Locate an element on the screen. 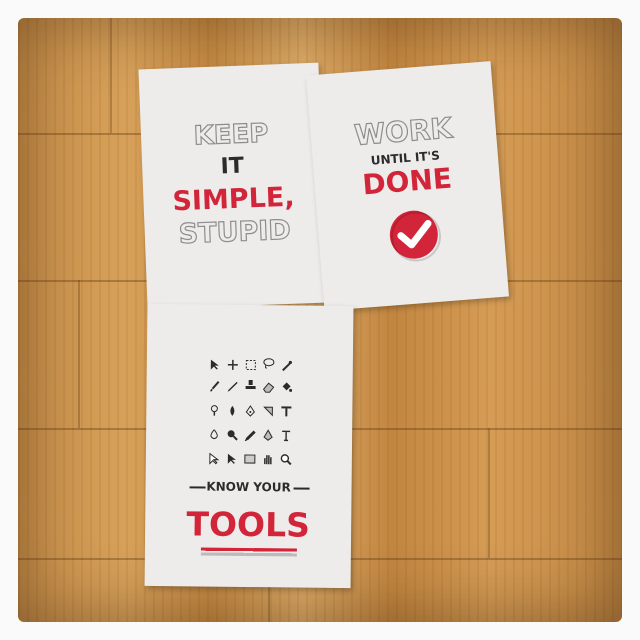 The height and width of the screenshot is (640, 640). type-icon is located at coordinates (286, 411).